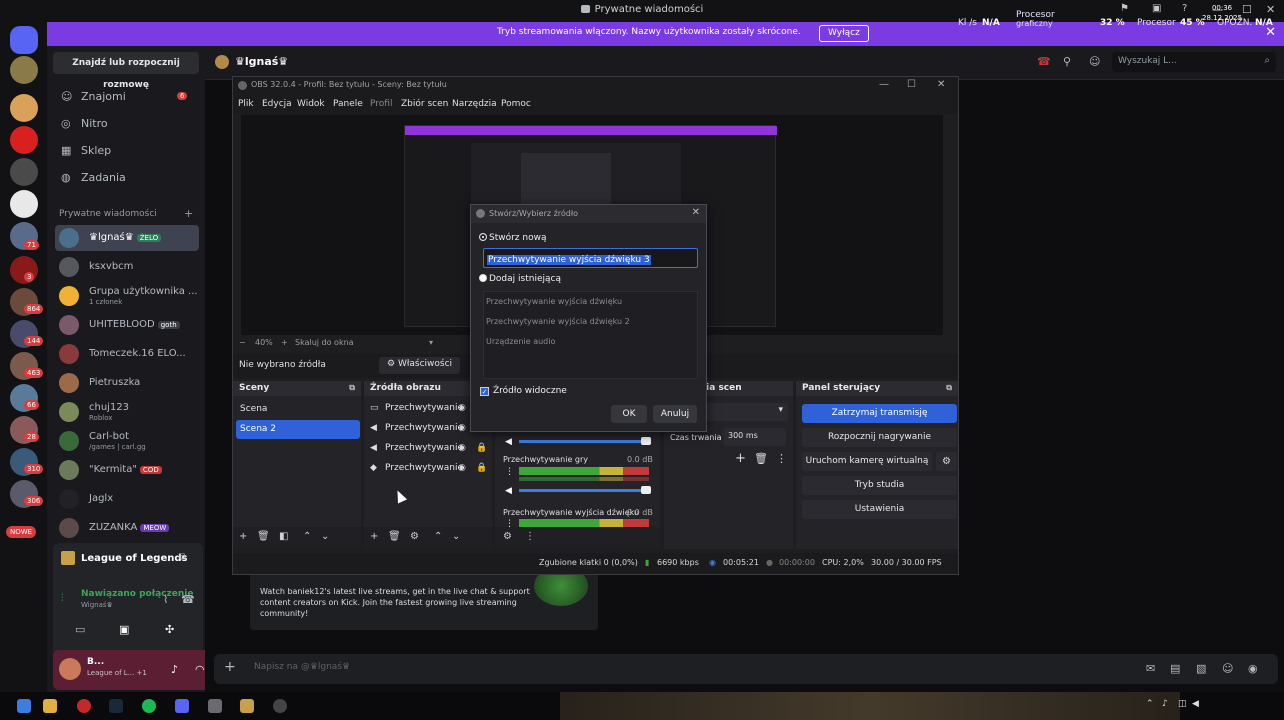  What do you see at coordinates (1094, 61) in the screenshot?
I see `user-profile-icon: ☺` at bounding box center [1094, 61].